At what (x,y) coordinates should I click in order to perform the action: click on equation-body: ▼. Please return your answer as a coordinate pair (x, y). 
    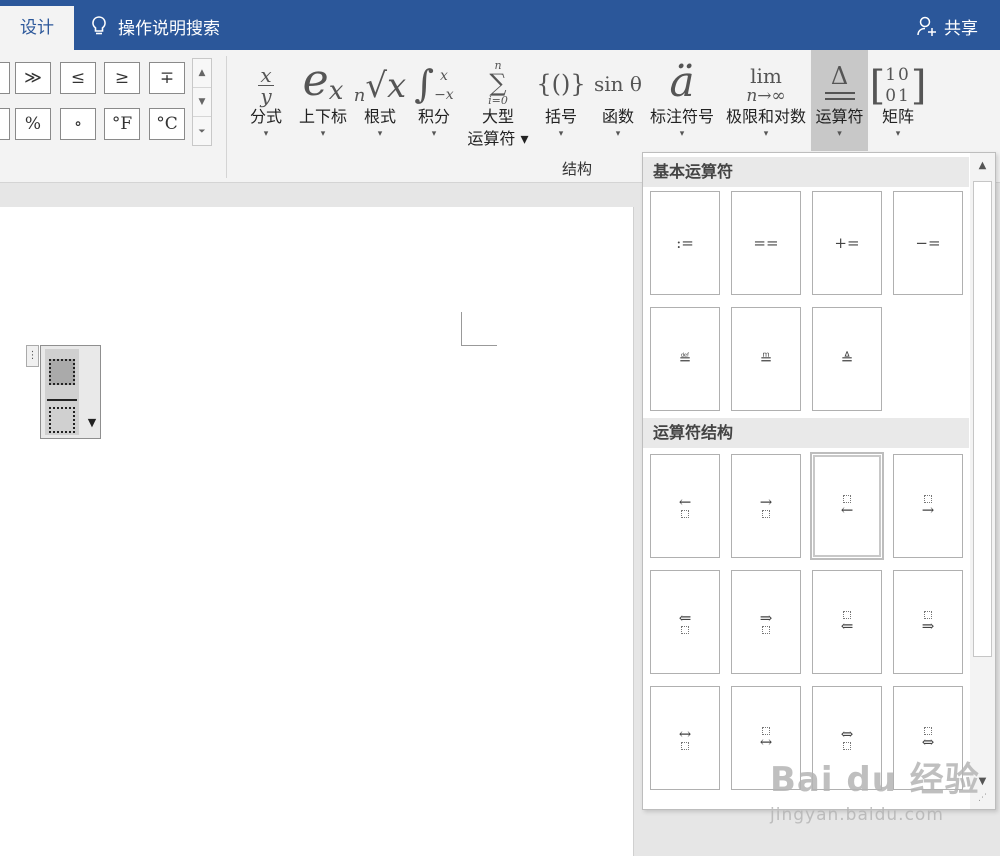
    Looking at the image, I should click on (70, 392).